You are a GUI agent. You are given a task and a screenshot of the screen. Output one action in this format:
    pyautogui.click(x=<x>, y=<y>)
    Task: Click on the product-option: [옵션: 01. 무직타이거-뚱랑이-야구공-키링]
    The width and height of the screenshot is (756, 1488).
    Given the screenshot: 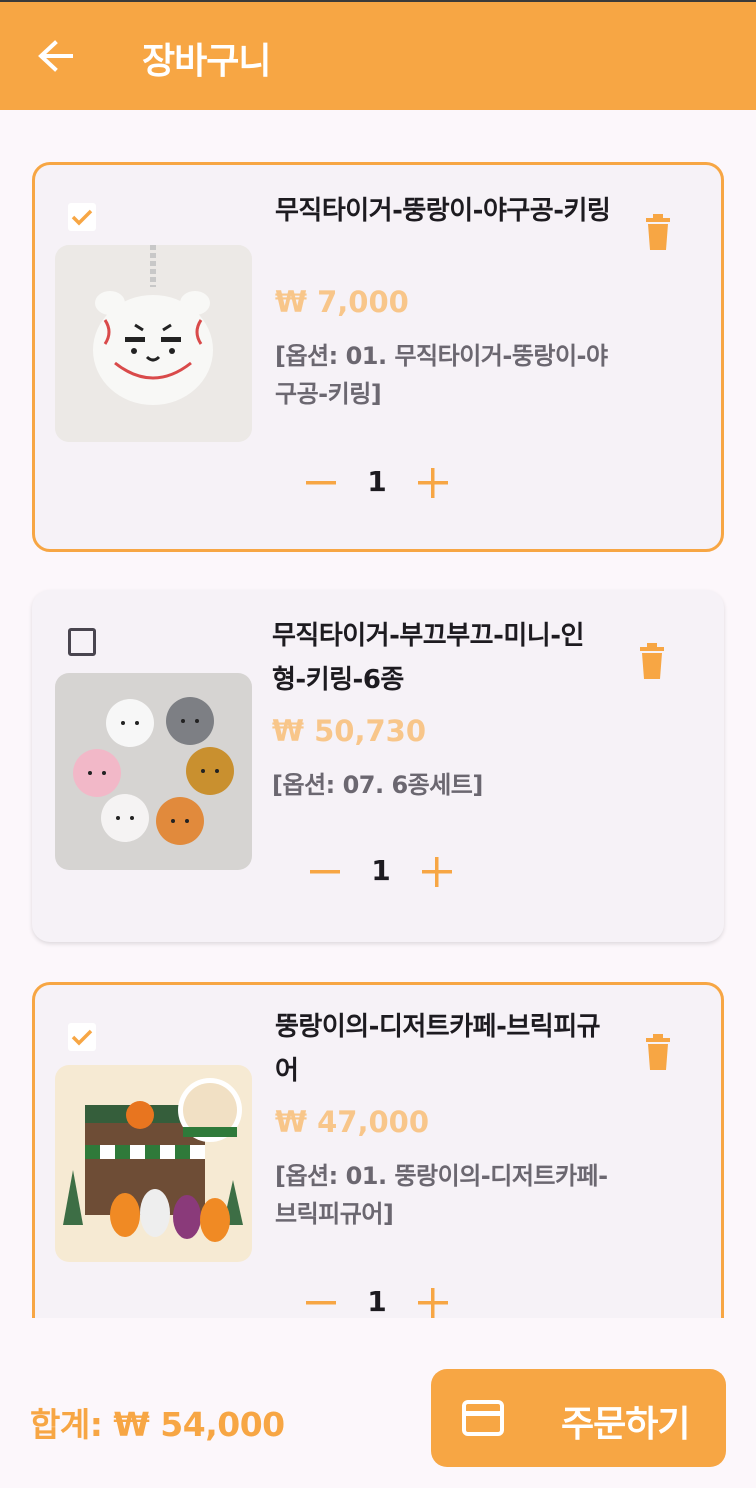 What is the action you would take?
    pyautogui.click(x=441, y=375)
    